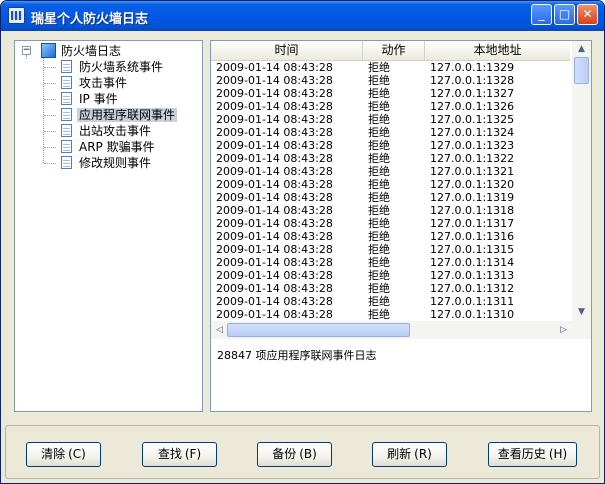  Describe the element at coordinates (472, 223) in the screenshot. I see `cell-local-address: 127.0.0.1:1317` at that location.